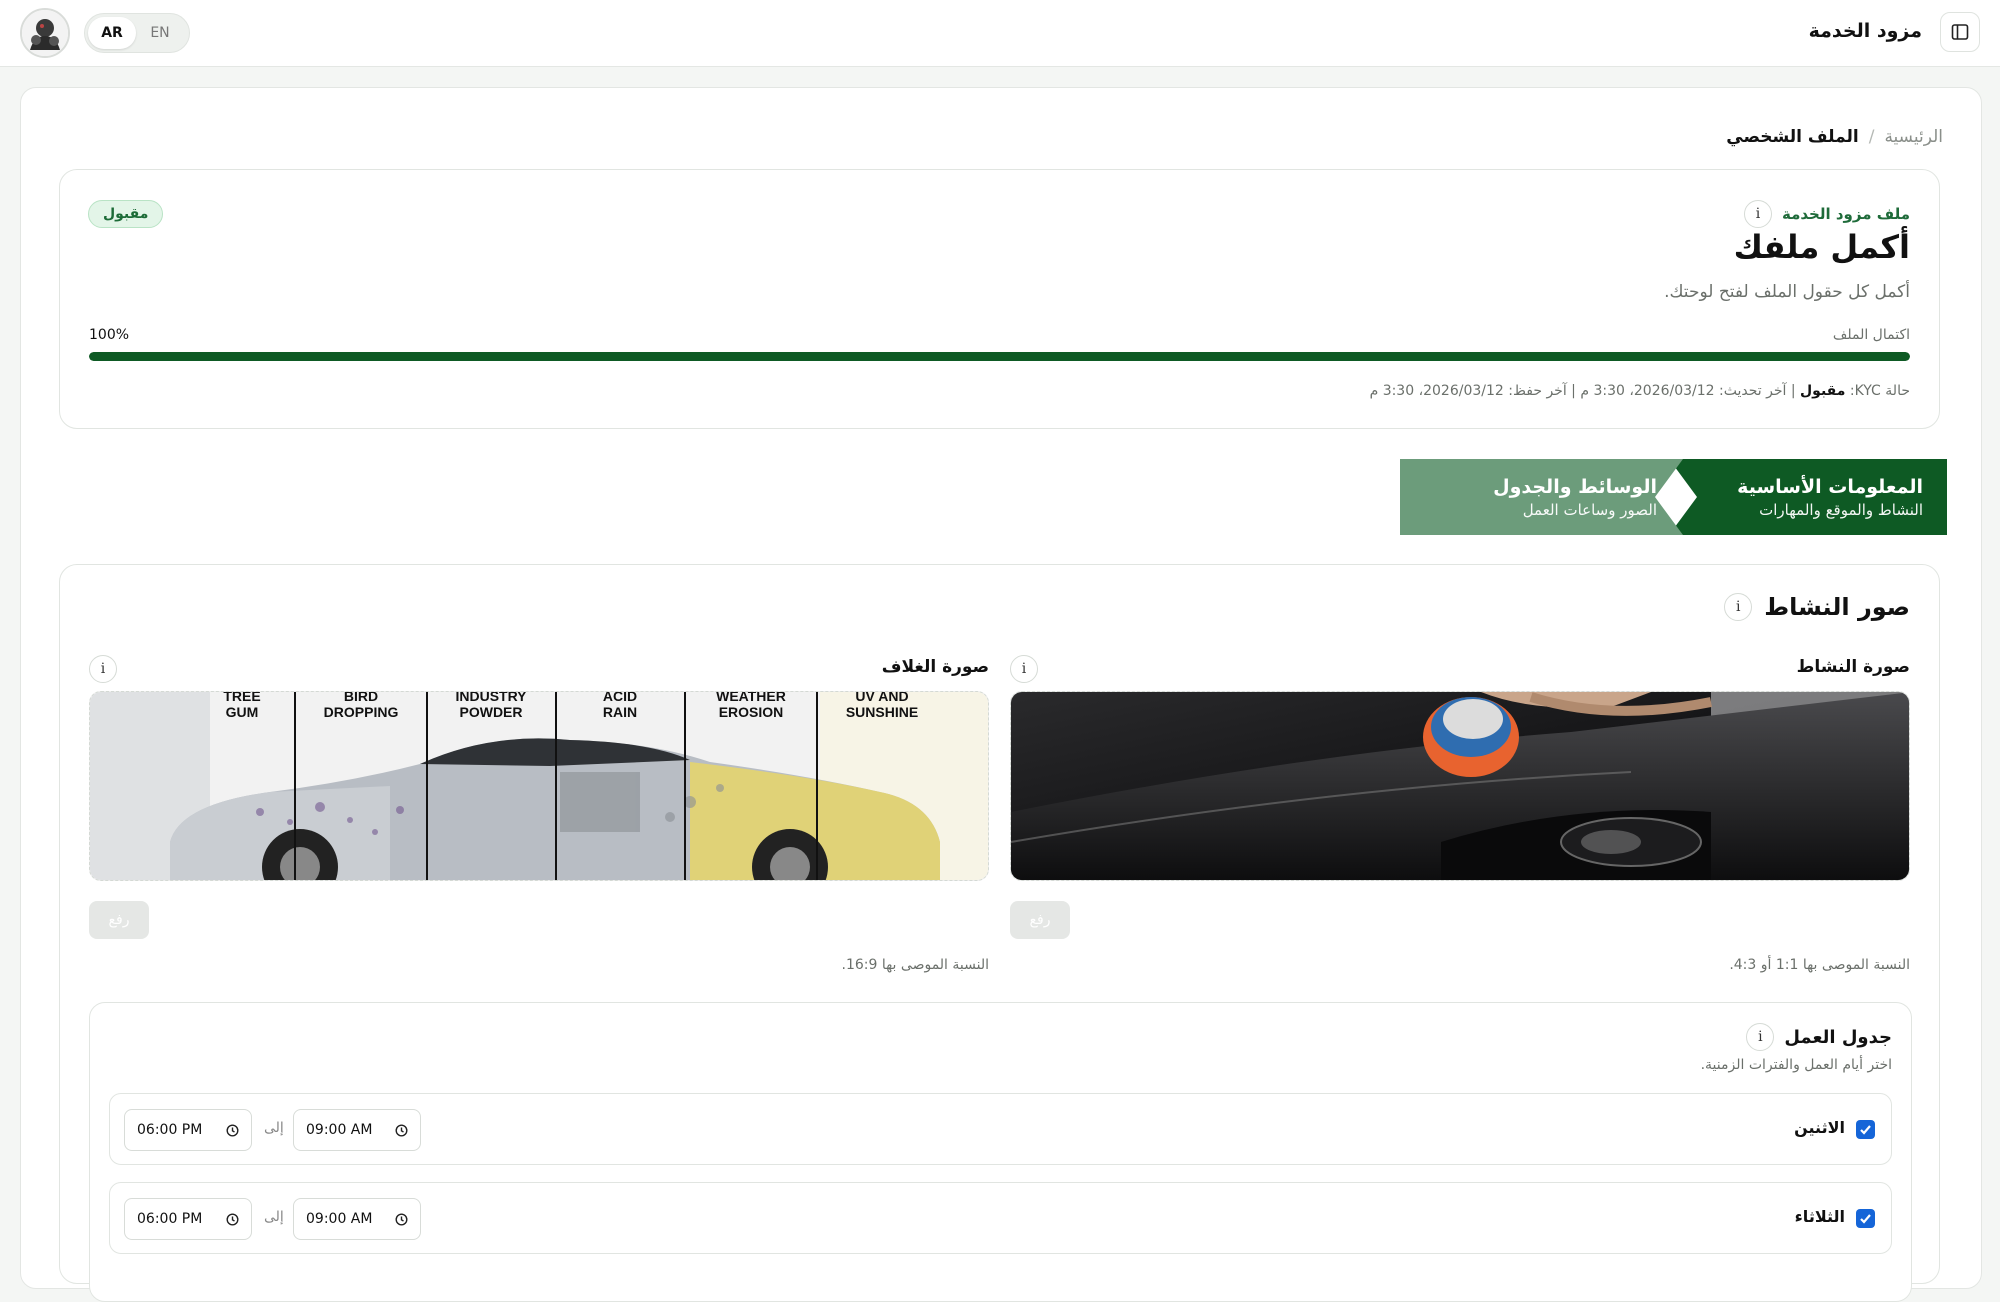 The image size is (2000, 1302). Describe the element at coordinates (1819, 1216) in the screenshot. I see `day-name: الثلاثاء` at that location.